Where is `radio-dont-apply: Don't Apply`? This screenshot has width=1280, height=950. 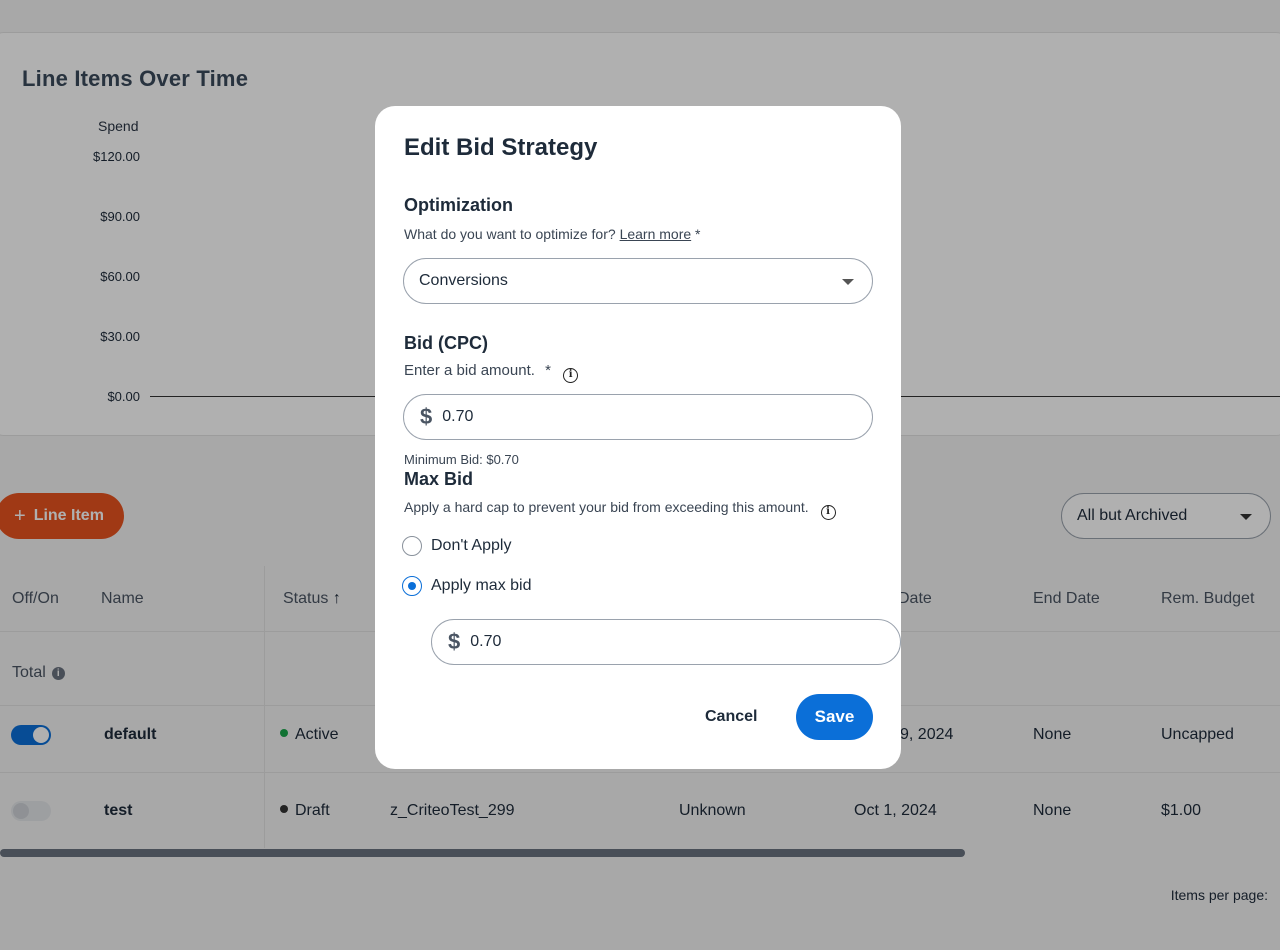
radio-dont-apply: Don't Apply is located at coordinates (456, 546).